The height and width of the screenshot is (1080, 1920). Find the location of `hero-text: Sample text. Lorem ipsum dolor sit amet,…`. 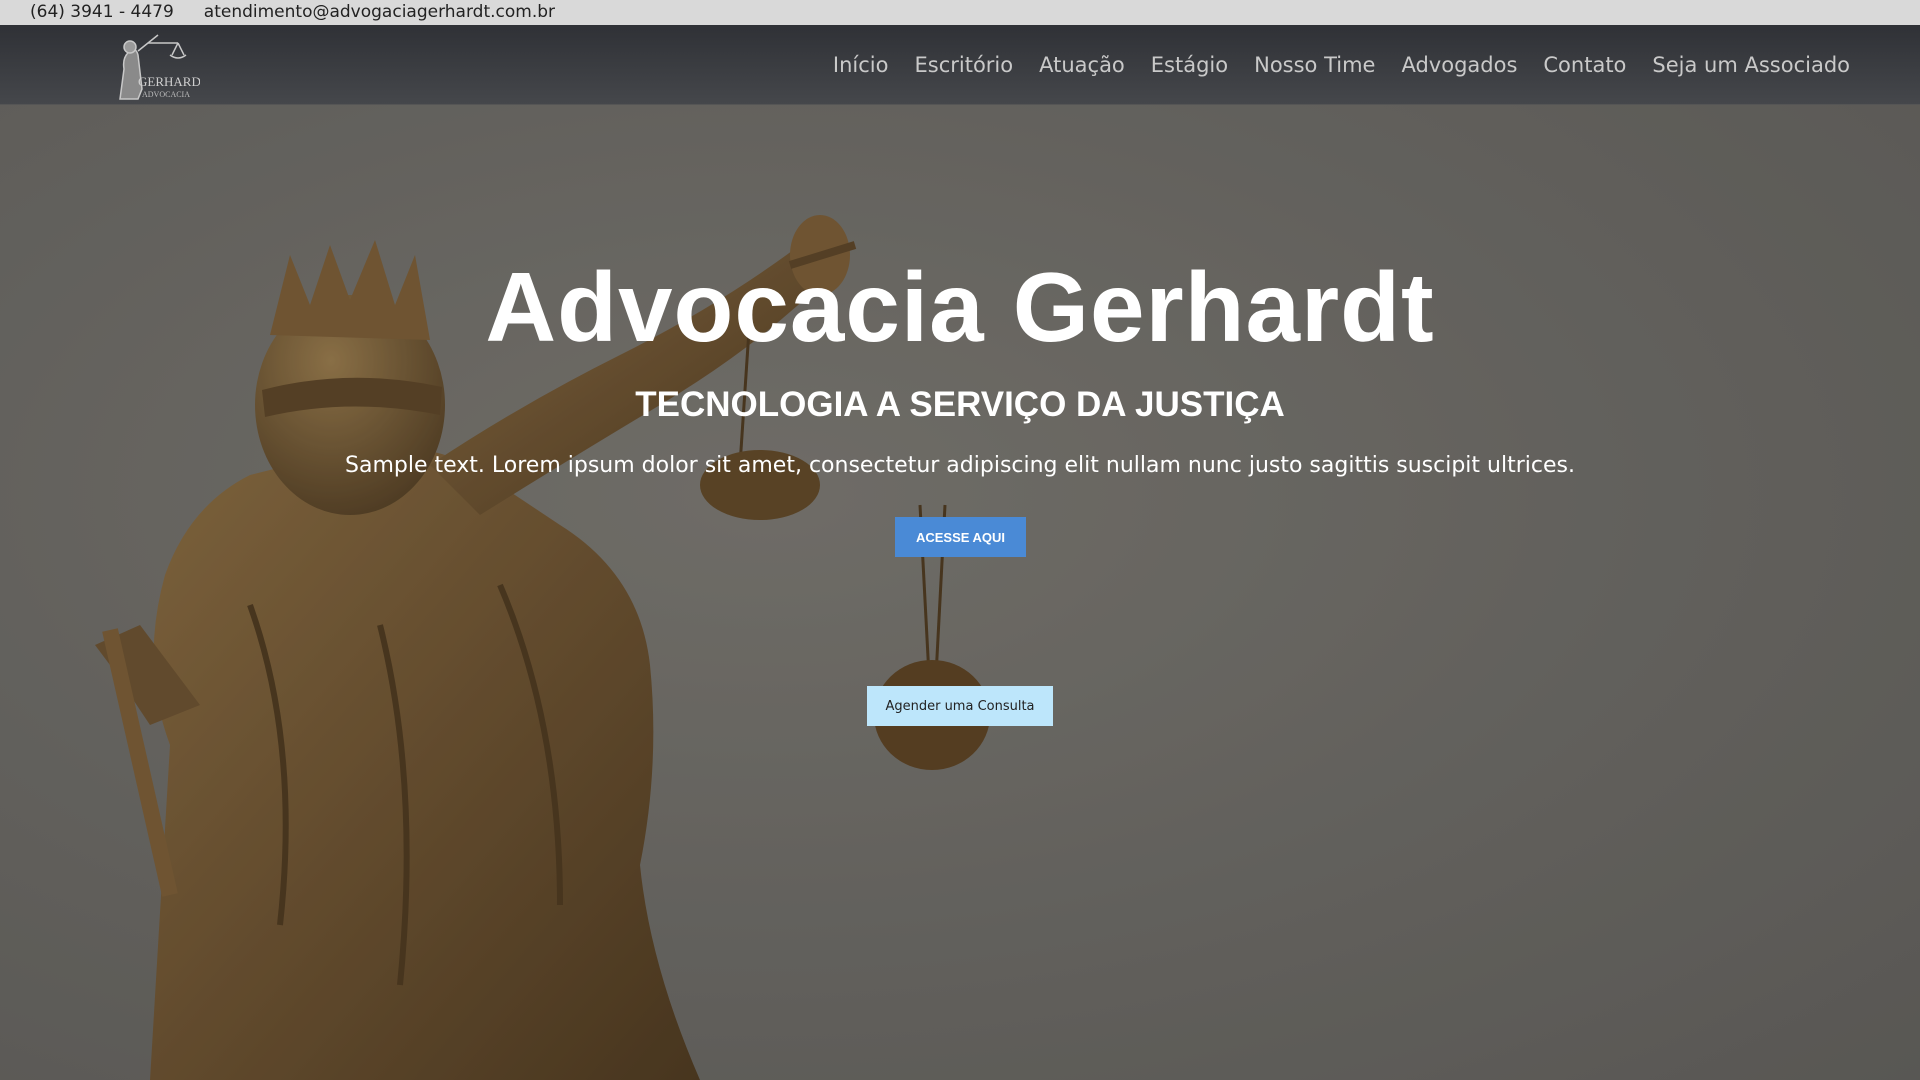

hero-text: Sample text. Lorem ipsum dolor sit amet,… is located at coordinates (960, 465).